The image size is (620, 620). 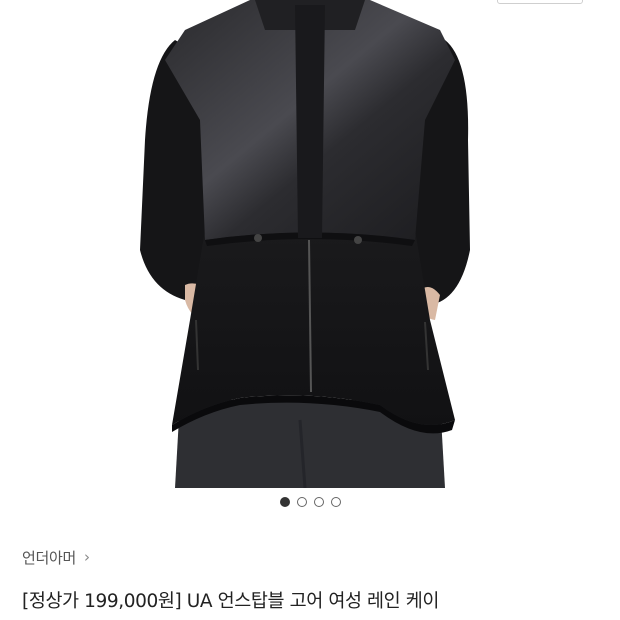 I want to click on top-badge, so click(x=540, y=2).